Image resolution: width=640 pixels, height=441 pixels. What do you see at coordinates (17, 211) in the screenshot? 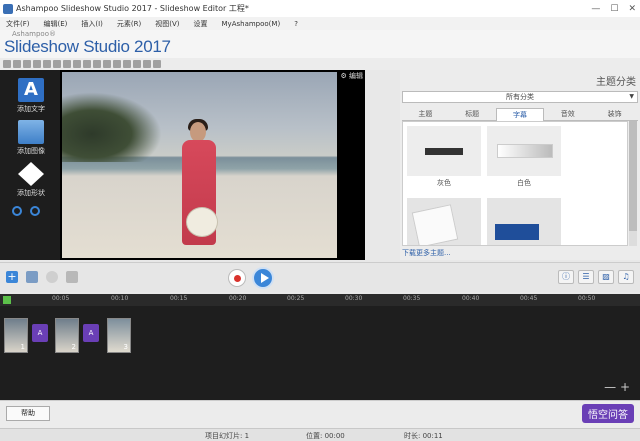
I see `undo-icon` at bounding box center [17, 211].